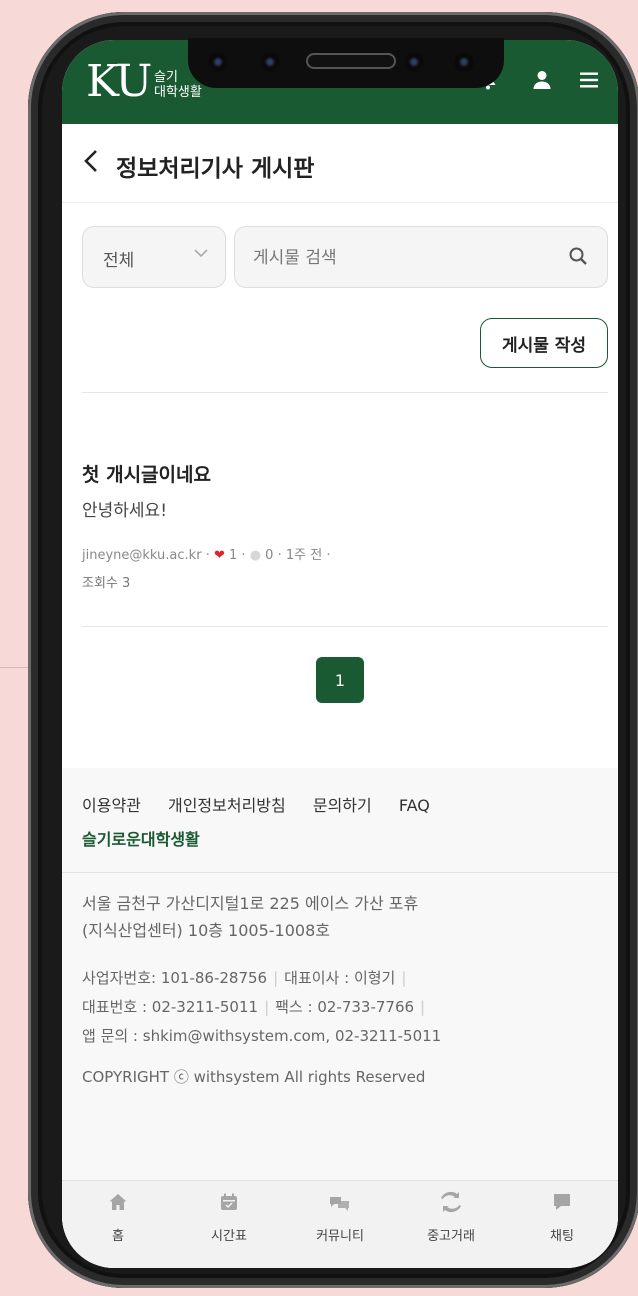 Image resolution: width=638 pixels, height=1296 pixels. I want to click on bottom-nav: 홈 시간표 커뮤니티 중고거래 채팅, so click(340, 1224).